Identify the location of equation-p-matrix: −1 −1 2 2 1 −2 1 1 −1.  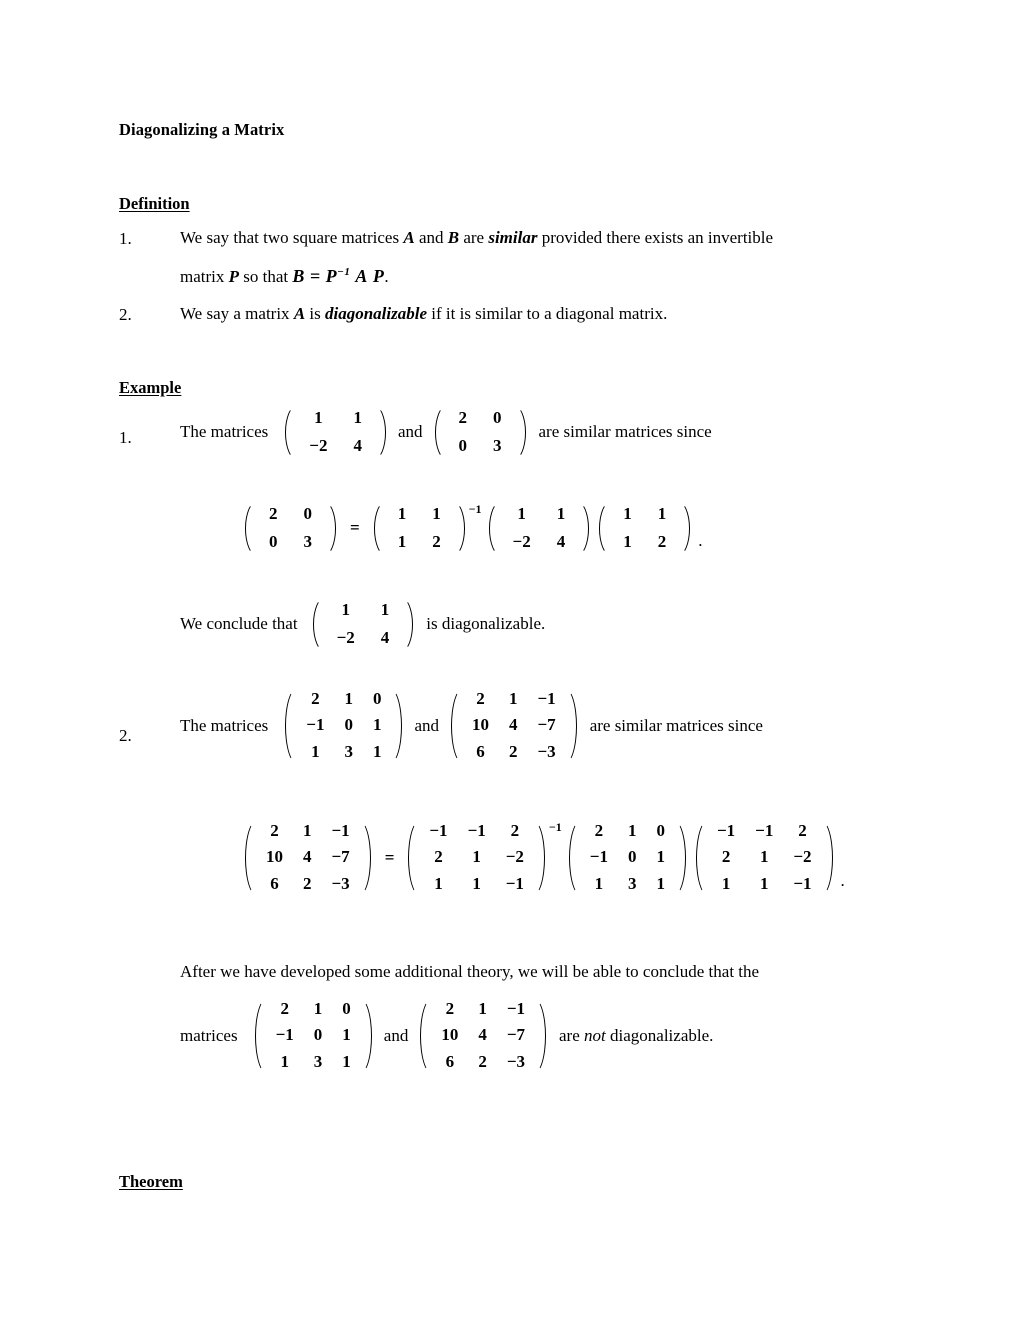
(764, 857).